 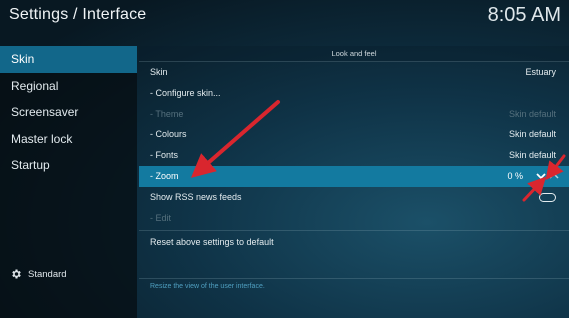 I want to click on header: Settings / Interface 8:05 AM, so click(x=284, y=22).